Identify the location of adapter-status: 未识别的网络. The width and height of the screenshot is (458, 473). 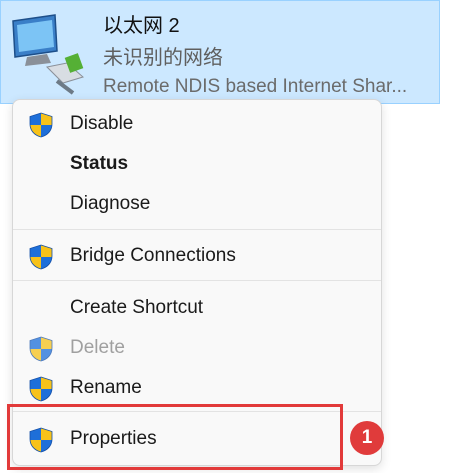
(163, 58).